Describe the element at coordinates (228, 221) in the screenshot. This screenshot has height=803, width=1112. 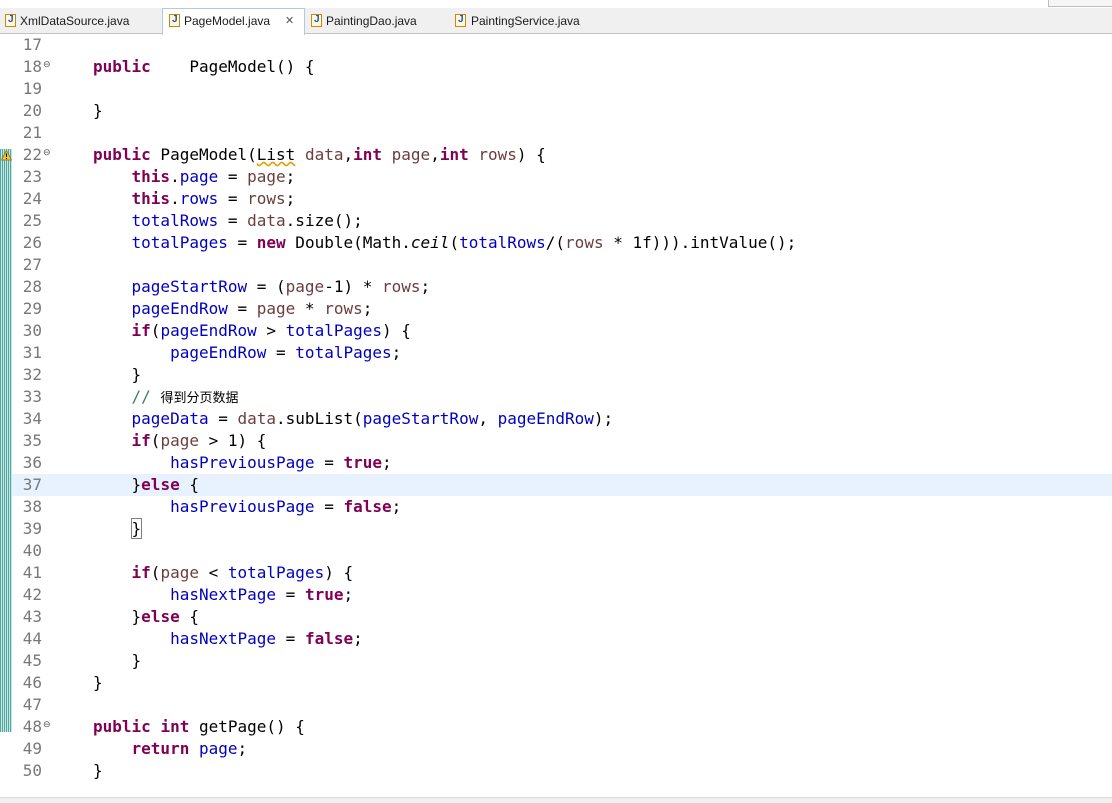
I see `code-text: totalRows = data.size();` at that location.